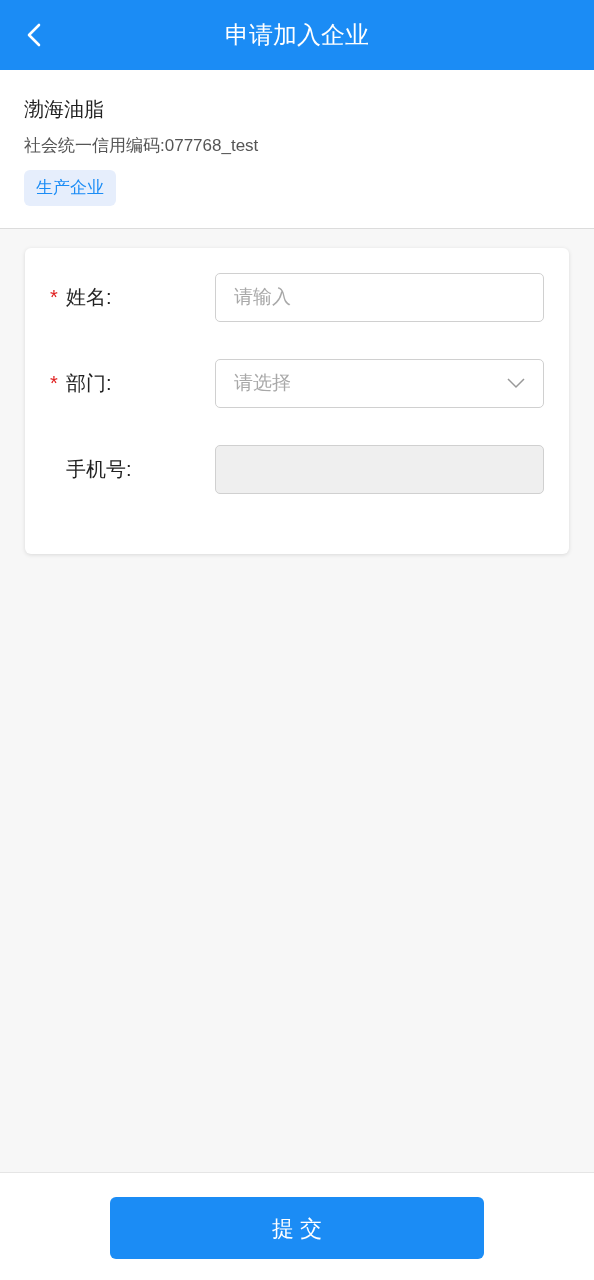 Image resolution: width=594 pixels, height=1280 pixels. Describe the element at coordinates (89, 383) in the screenshot. I see `field-label: 部门:` at that location.